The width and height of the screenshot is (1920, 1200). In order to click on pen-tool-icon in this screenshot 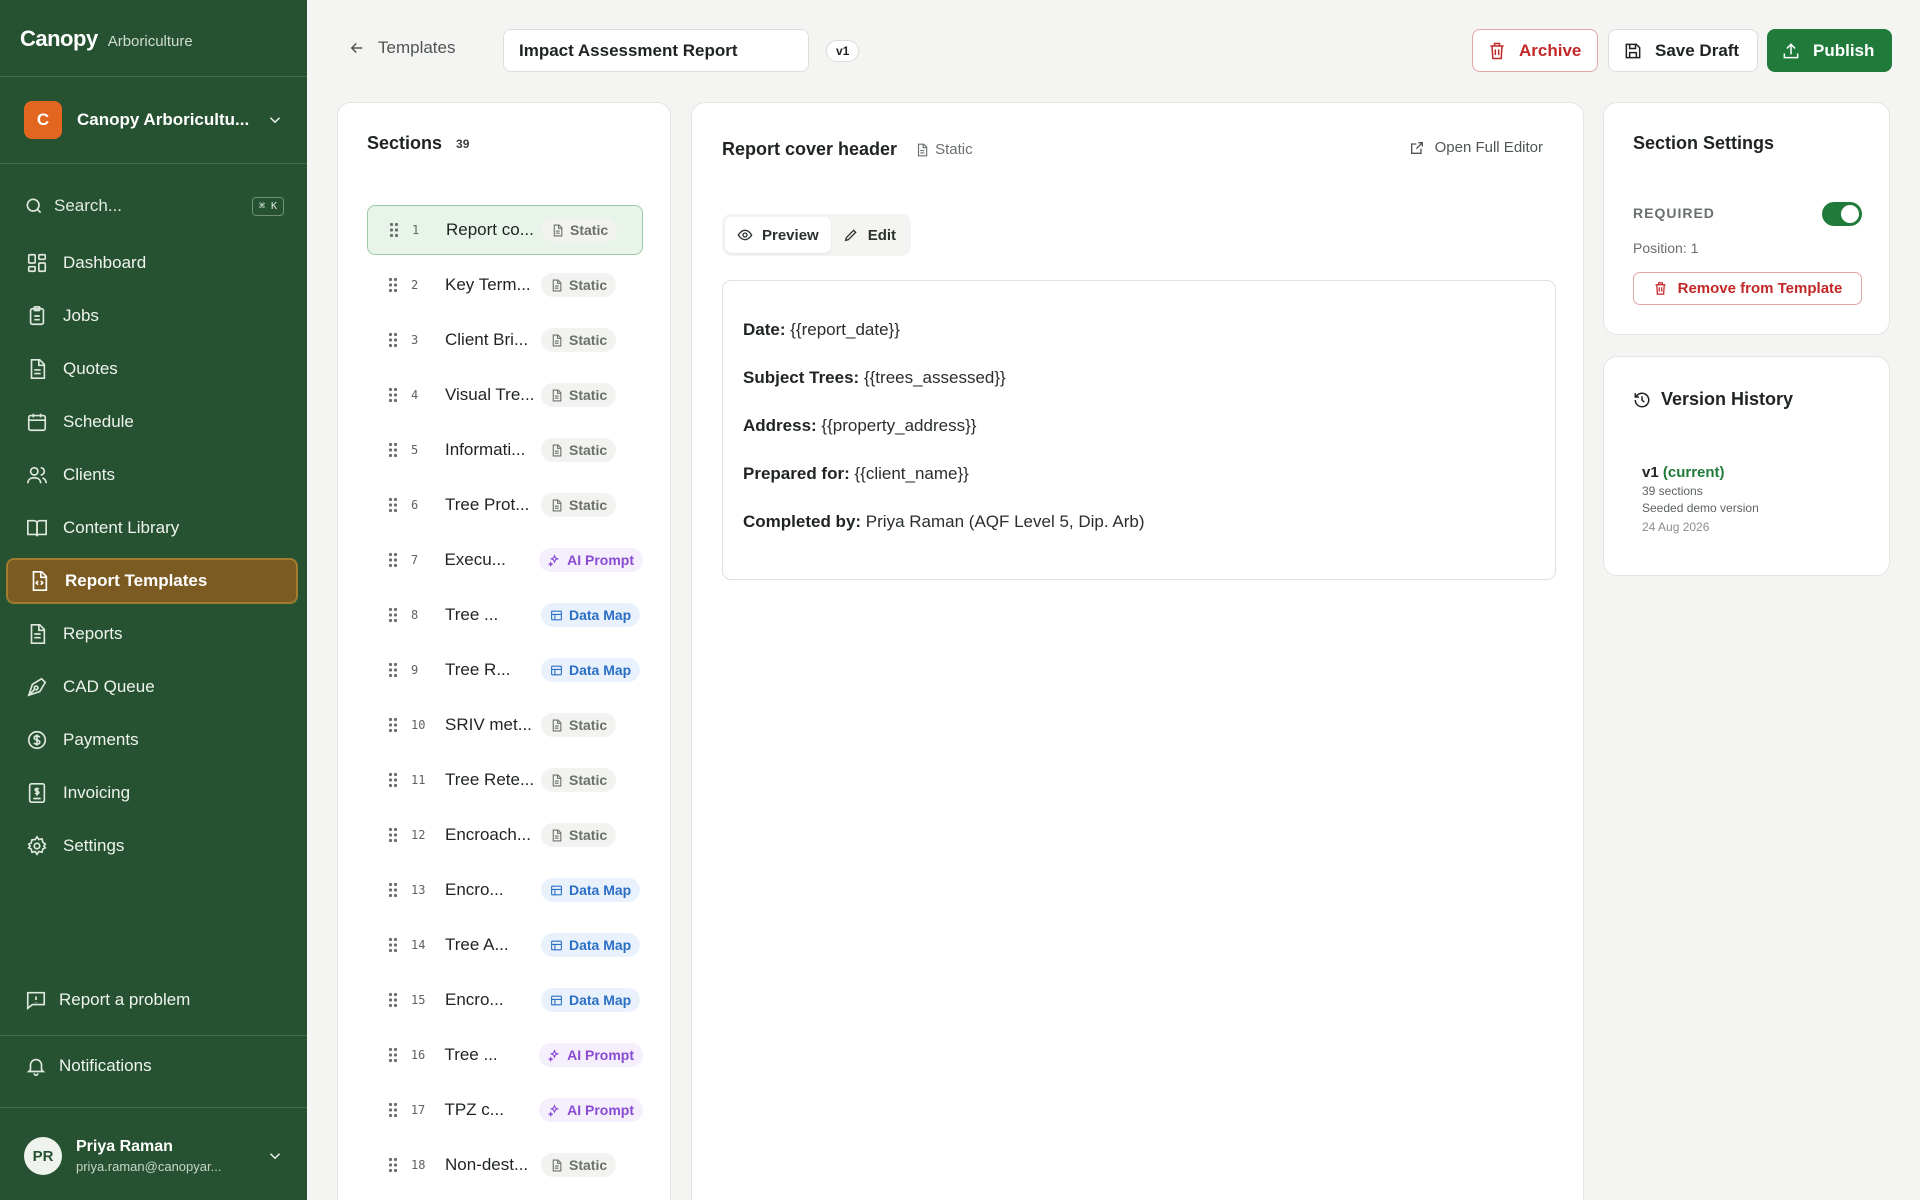, I will do `click(37, 687)`.